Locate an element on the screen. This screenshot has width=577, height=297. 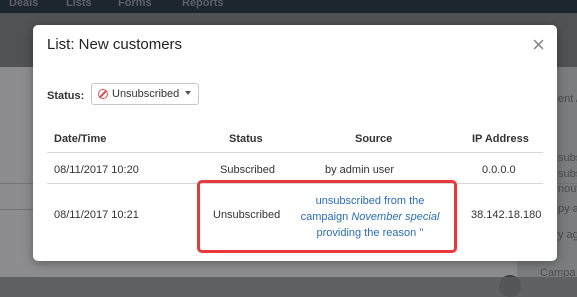
column-header-ip: IP Address is located at coordinates (500, 139).